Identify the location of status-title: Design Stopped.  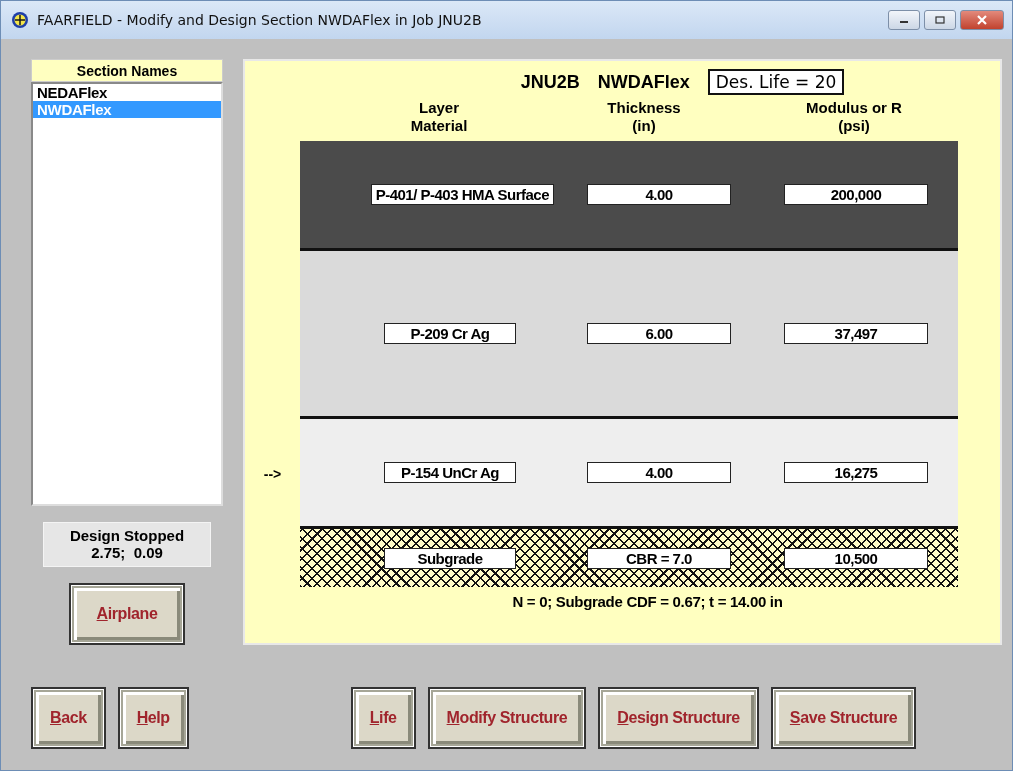
(127, 535).